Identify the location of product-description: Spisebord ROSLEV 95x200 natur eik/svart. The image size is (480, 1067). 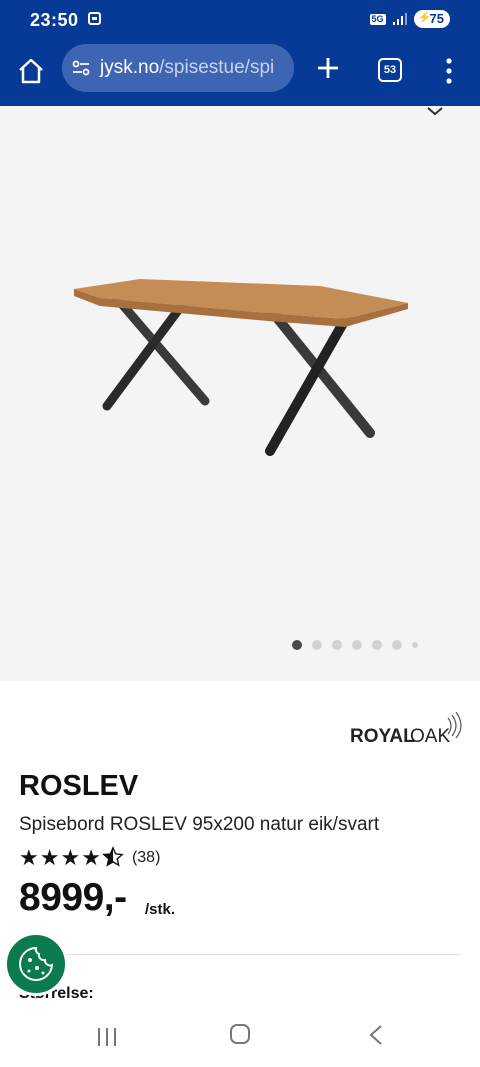
(199, 824).